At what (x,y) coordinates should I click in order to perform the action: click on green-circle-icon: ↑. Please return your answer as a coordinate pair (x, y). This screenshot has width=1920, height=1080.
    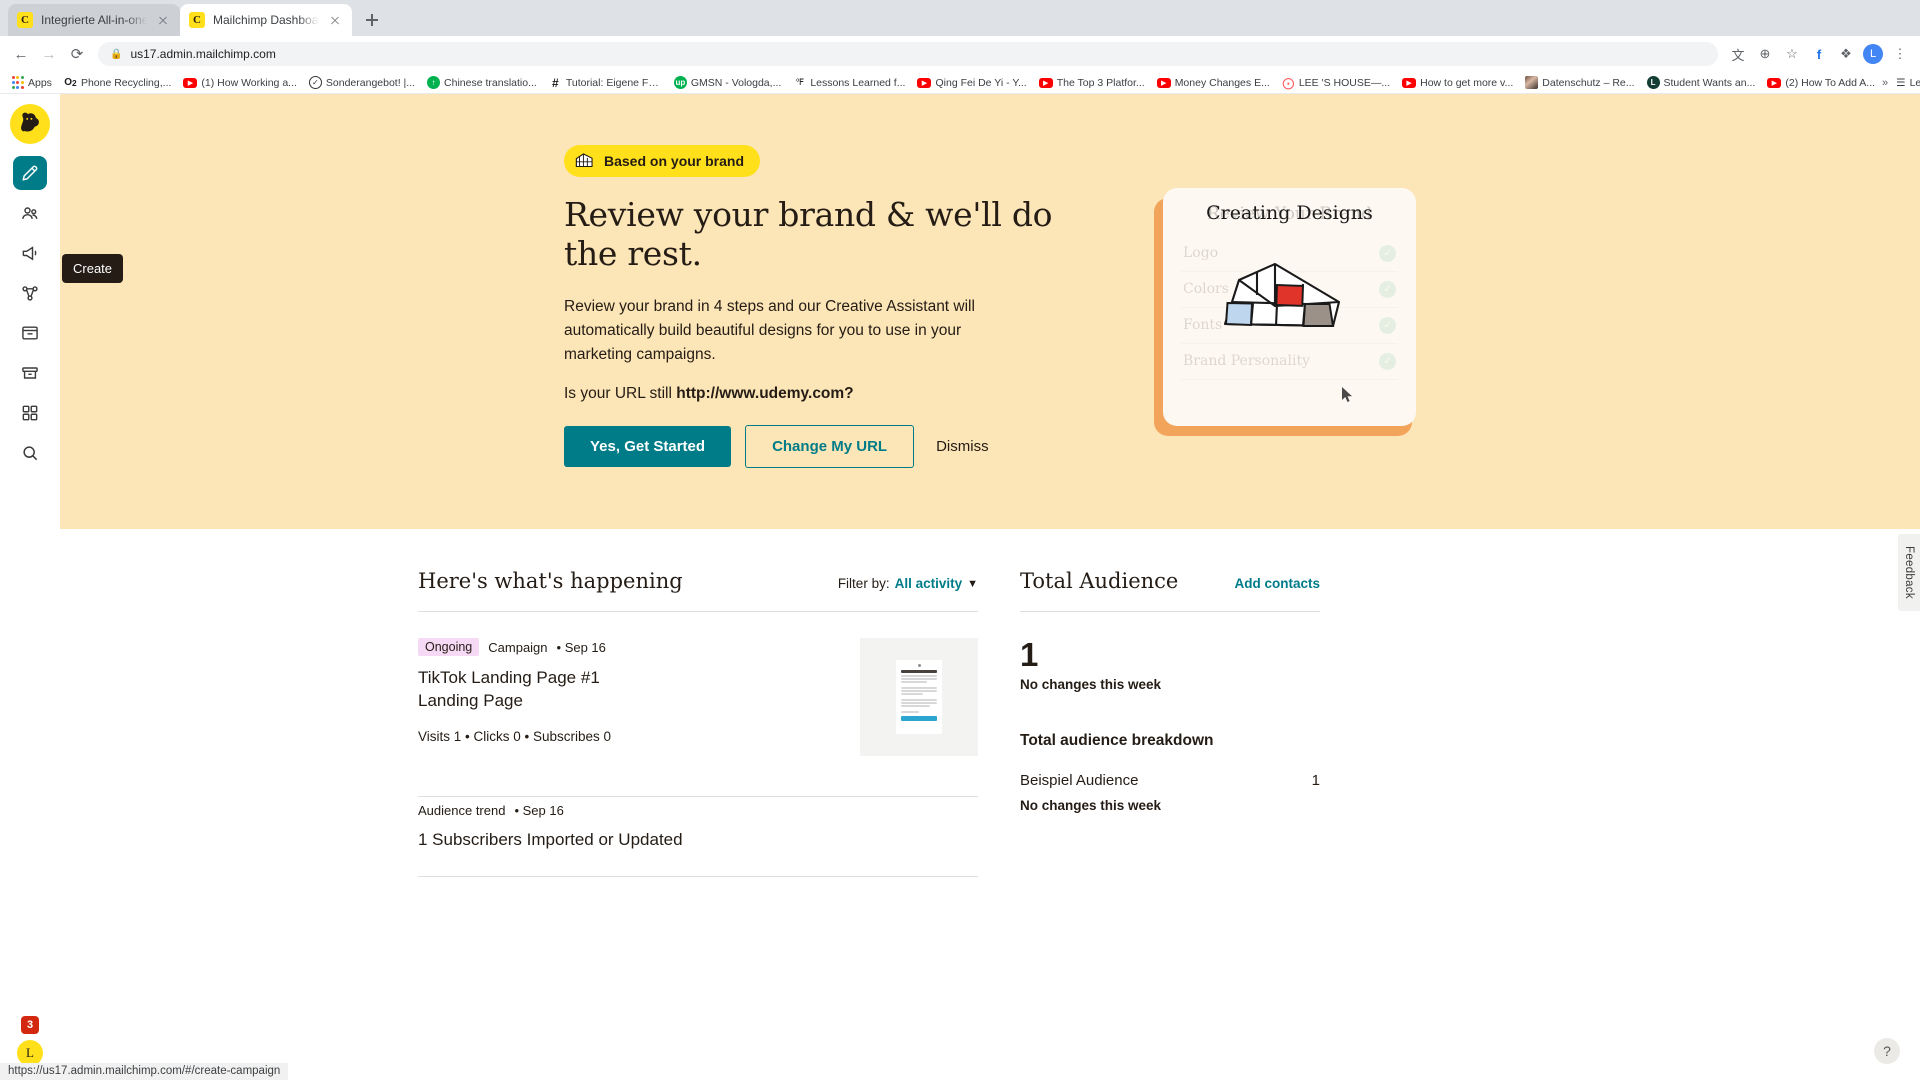
    Looking at the image, I should click on (434, 82).